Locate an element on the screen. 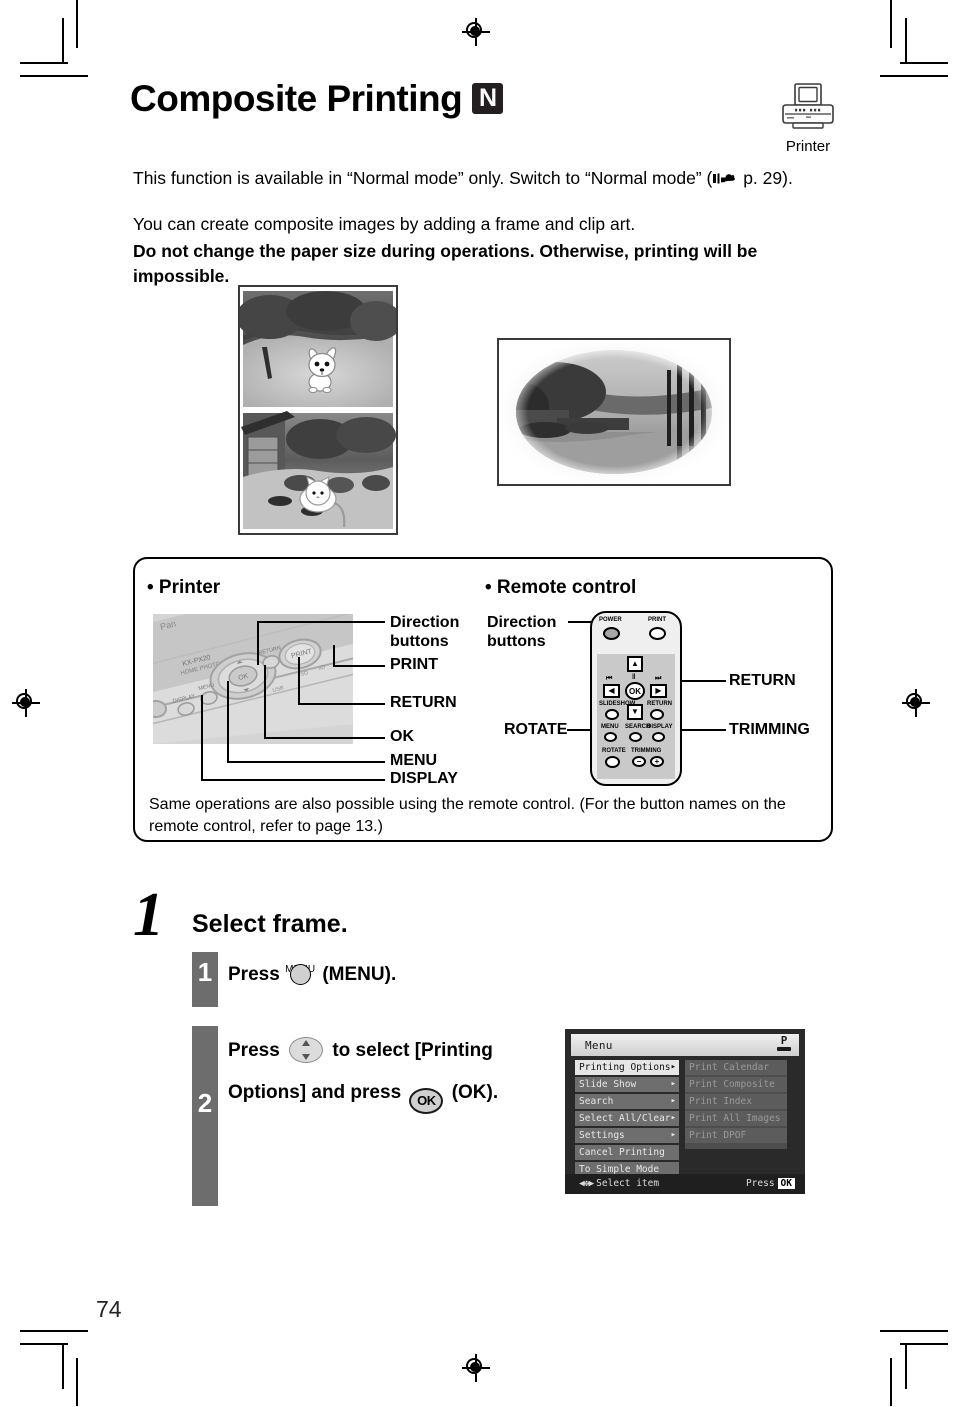 This screenshot has width=954, height=1407. remote-trim-plus-glyph: + is located at coordinates (657, 761).